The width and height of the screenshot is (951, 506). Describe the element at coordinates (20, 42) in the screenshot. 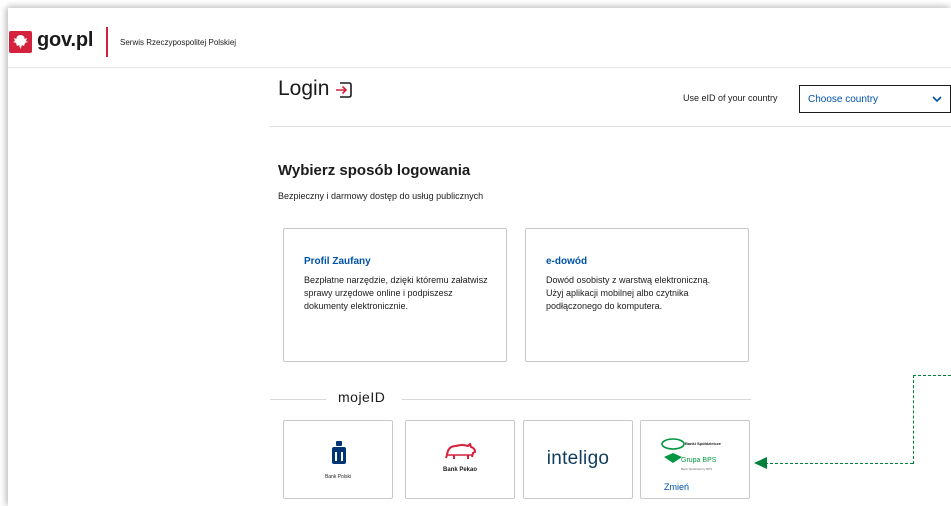

I see `polish-eagle-icon` at that location.